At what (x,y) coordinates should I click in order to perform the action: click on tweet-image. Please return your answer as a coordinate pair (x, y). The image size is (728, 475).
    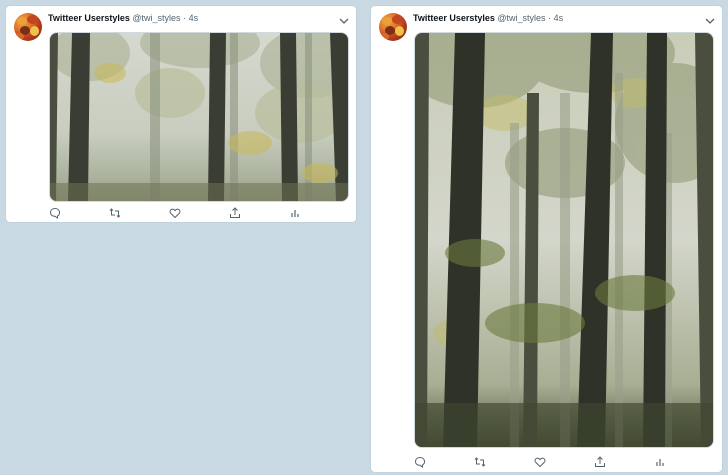
    Looking at the image, I should click on (199, 117).